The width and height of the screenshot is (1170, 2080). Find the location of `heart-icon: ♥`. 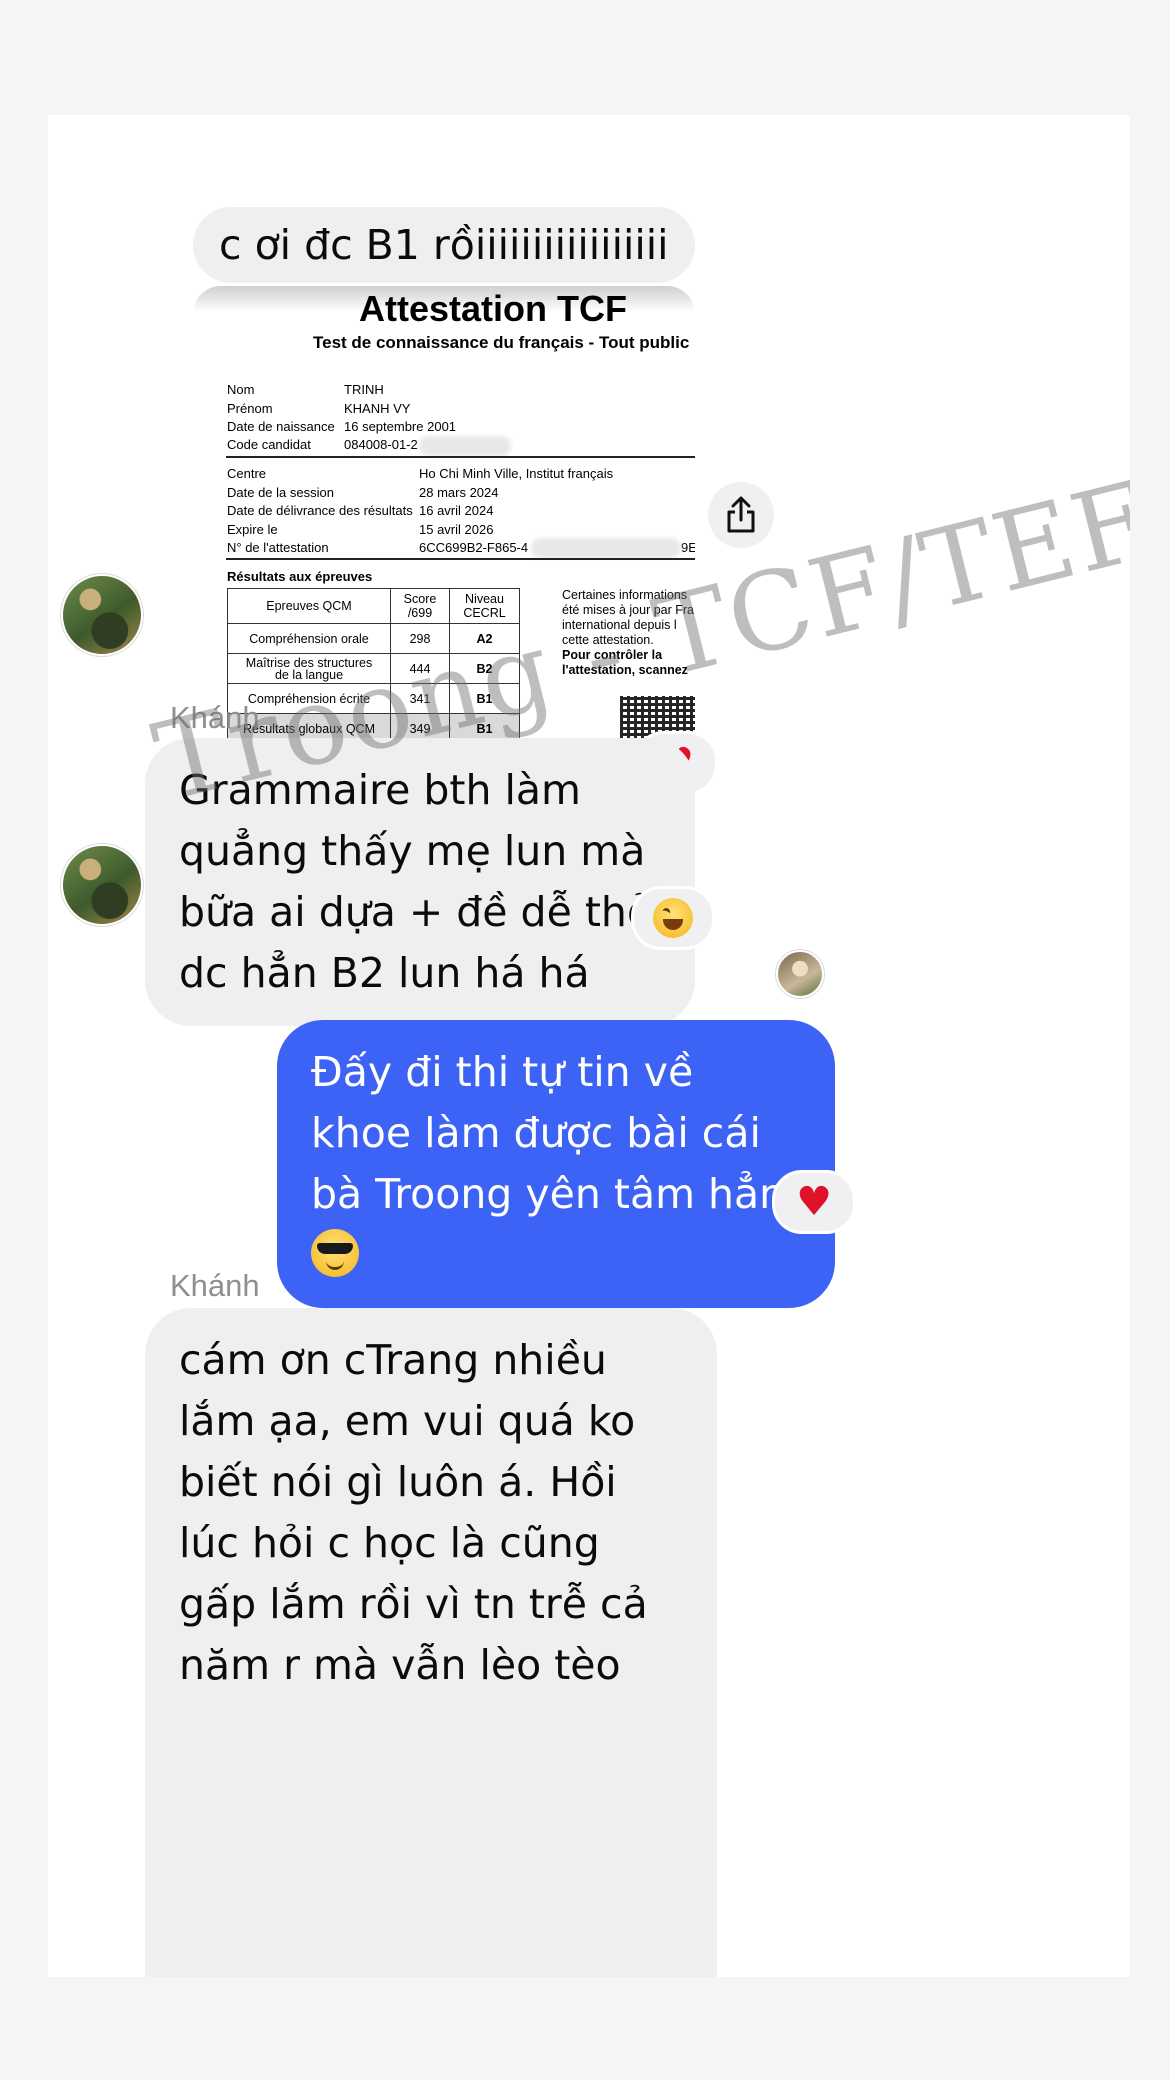

heart-icon: ♥ is located at coordinates (814, 1202).